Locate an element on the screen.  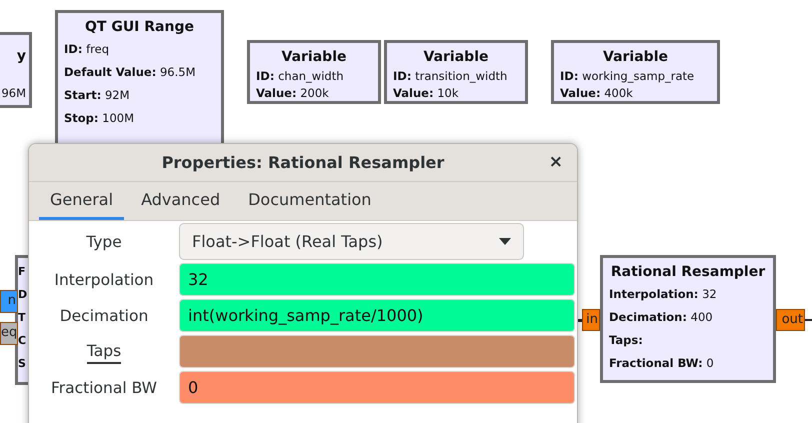
port: out is located at coordinates (790, 320).